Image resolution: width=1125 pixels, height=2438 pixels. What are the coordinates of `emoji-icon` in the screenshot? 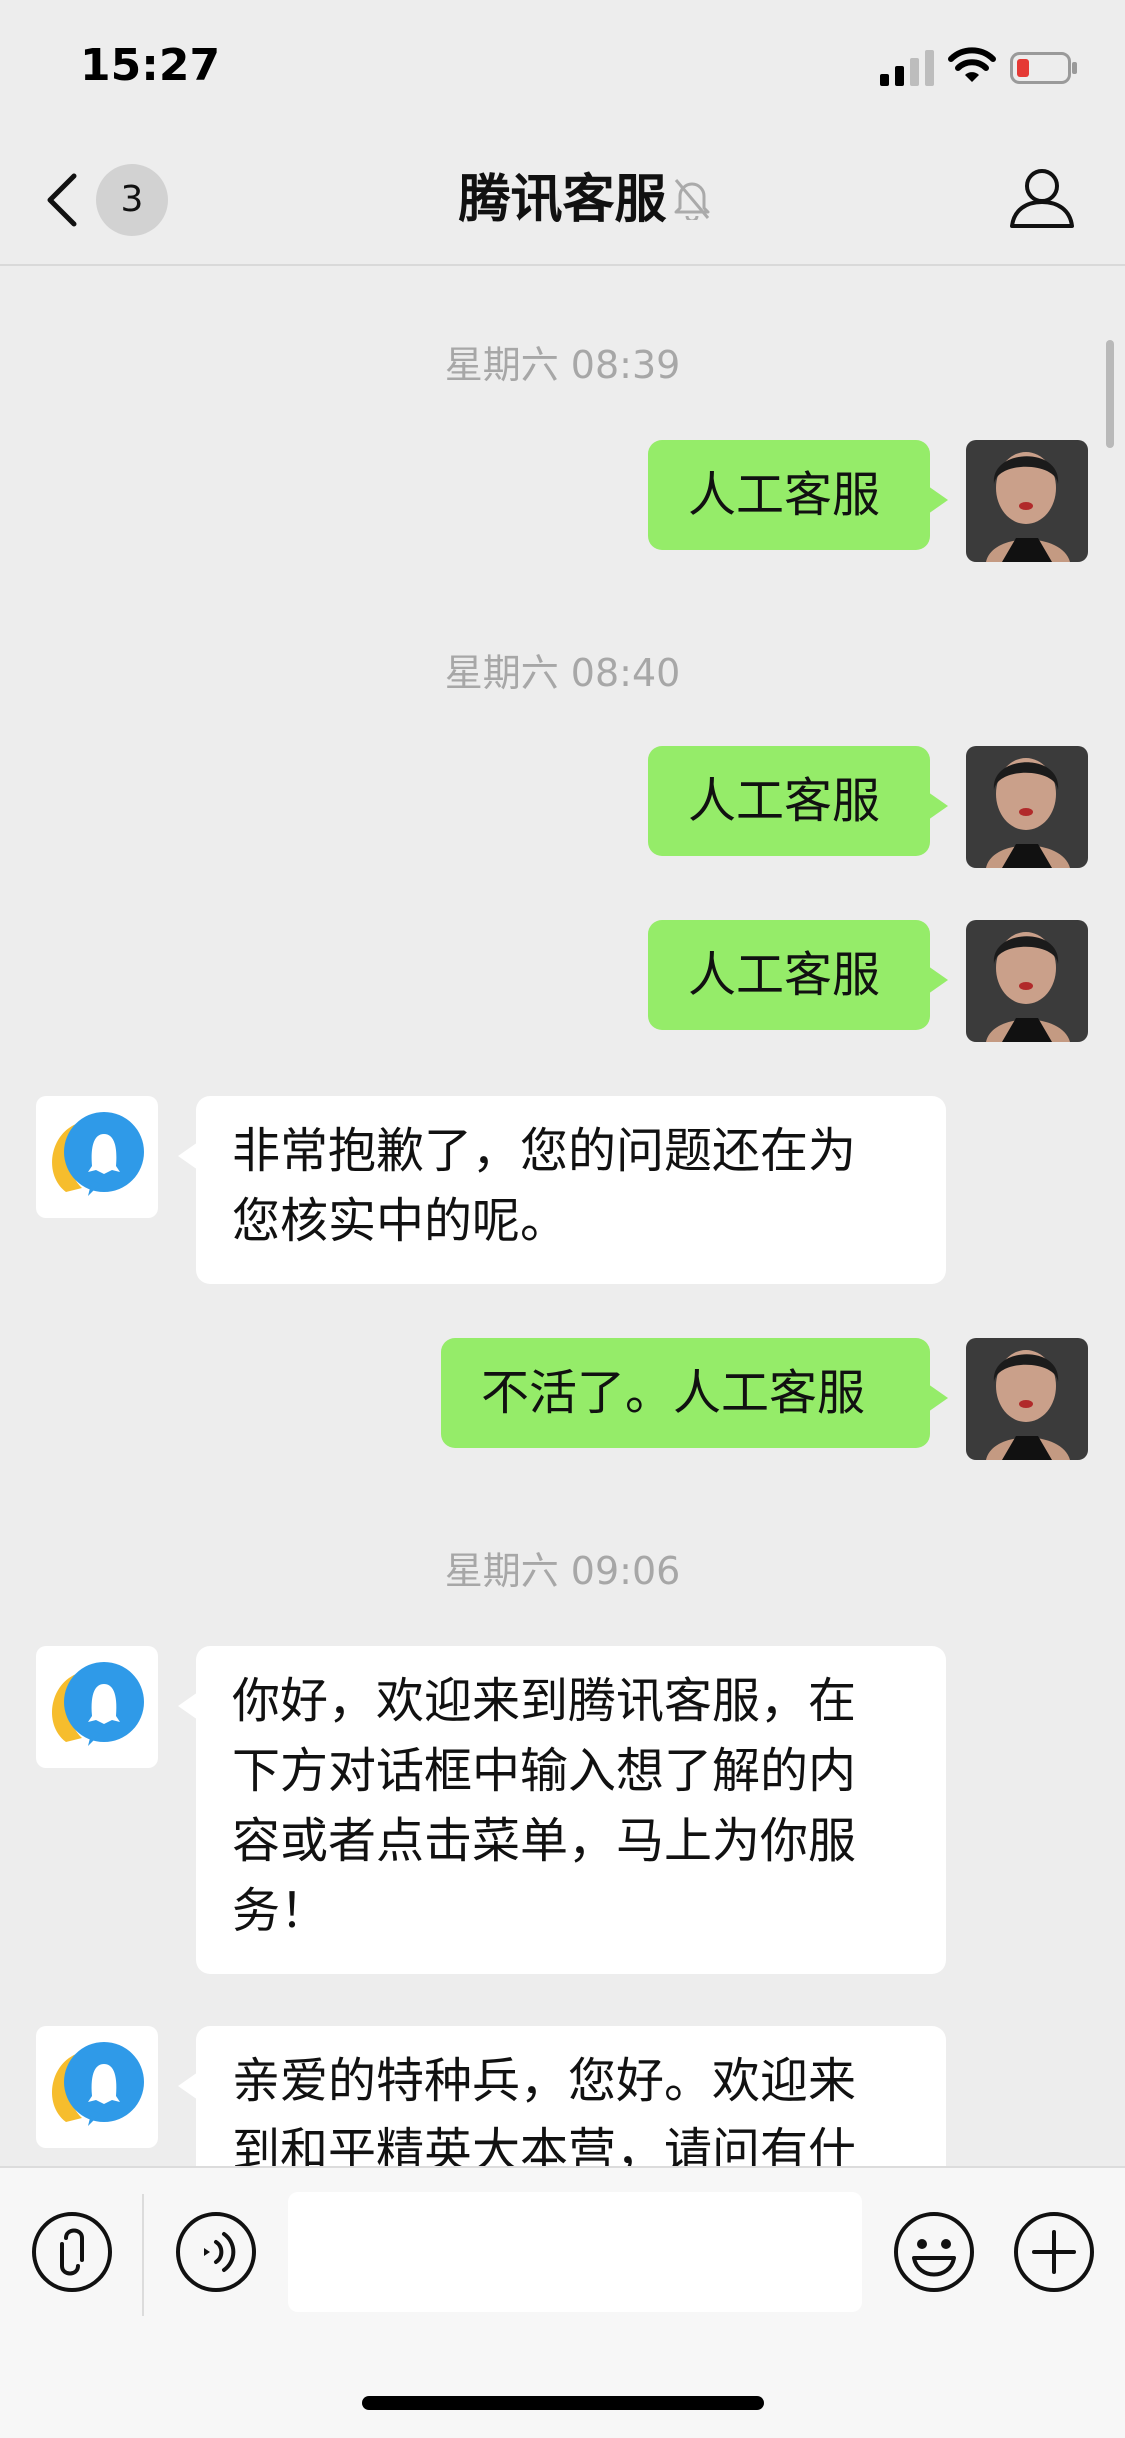 It's located at (934, 2252).